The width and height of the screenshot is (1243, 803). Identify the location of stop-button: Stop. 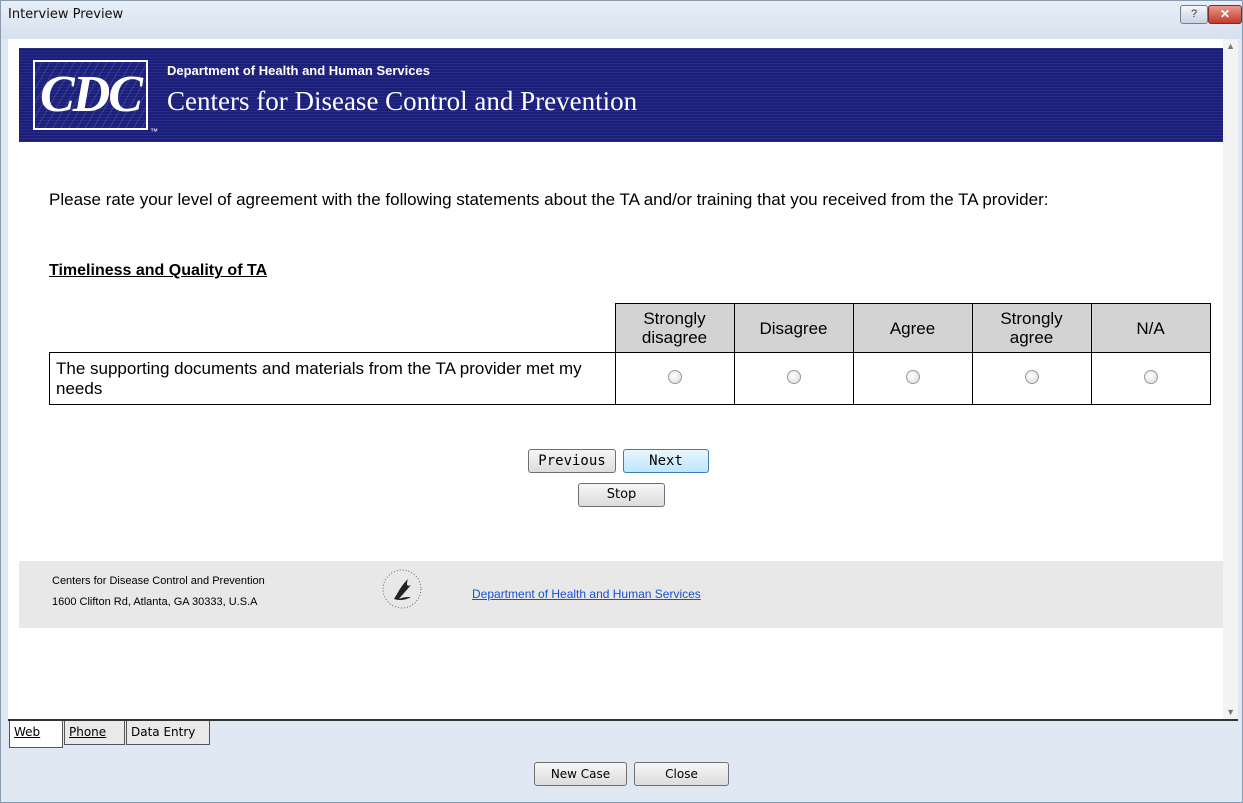
(621, 495).